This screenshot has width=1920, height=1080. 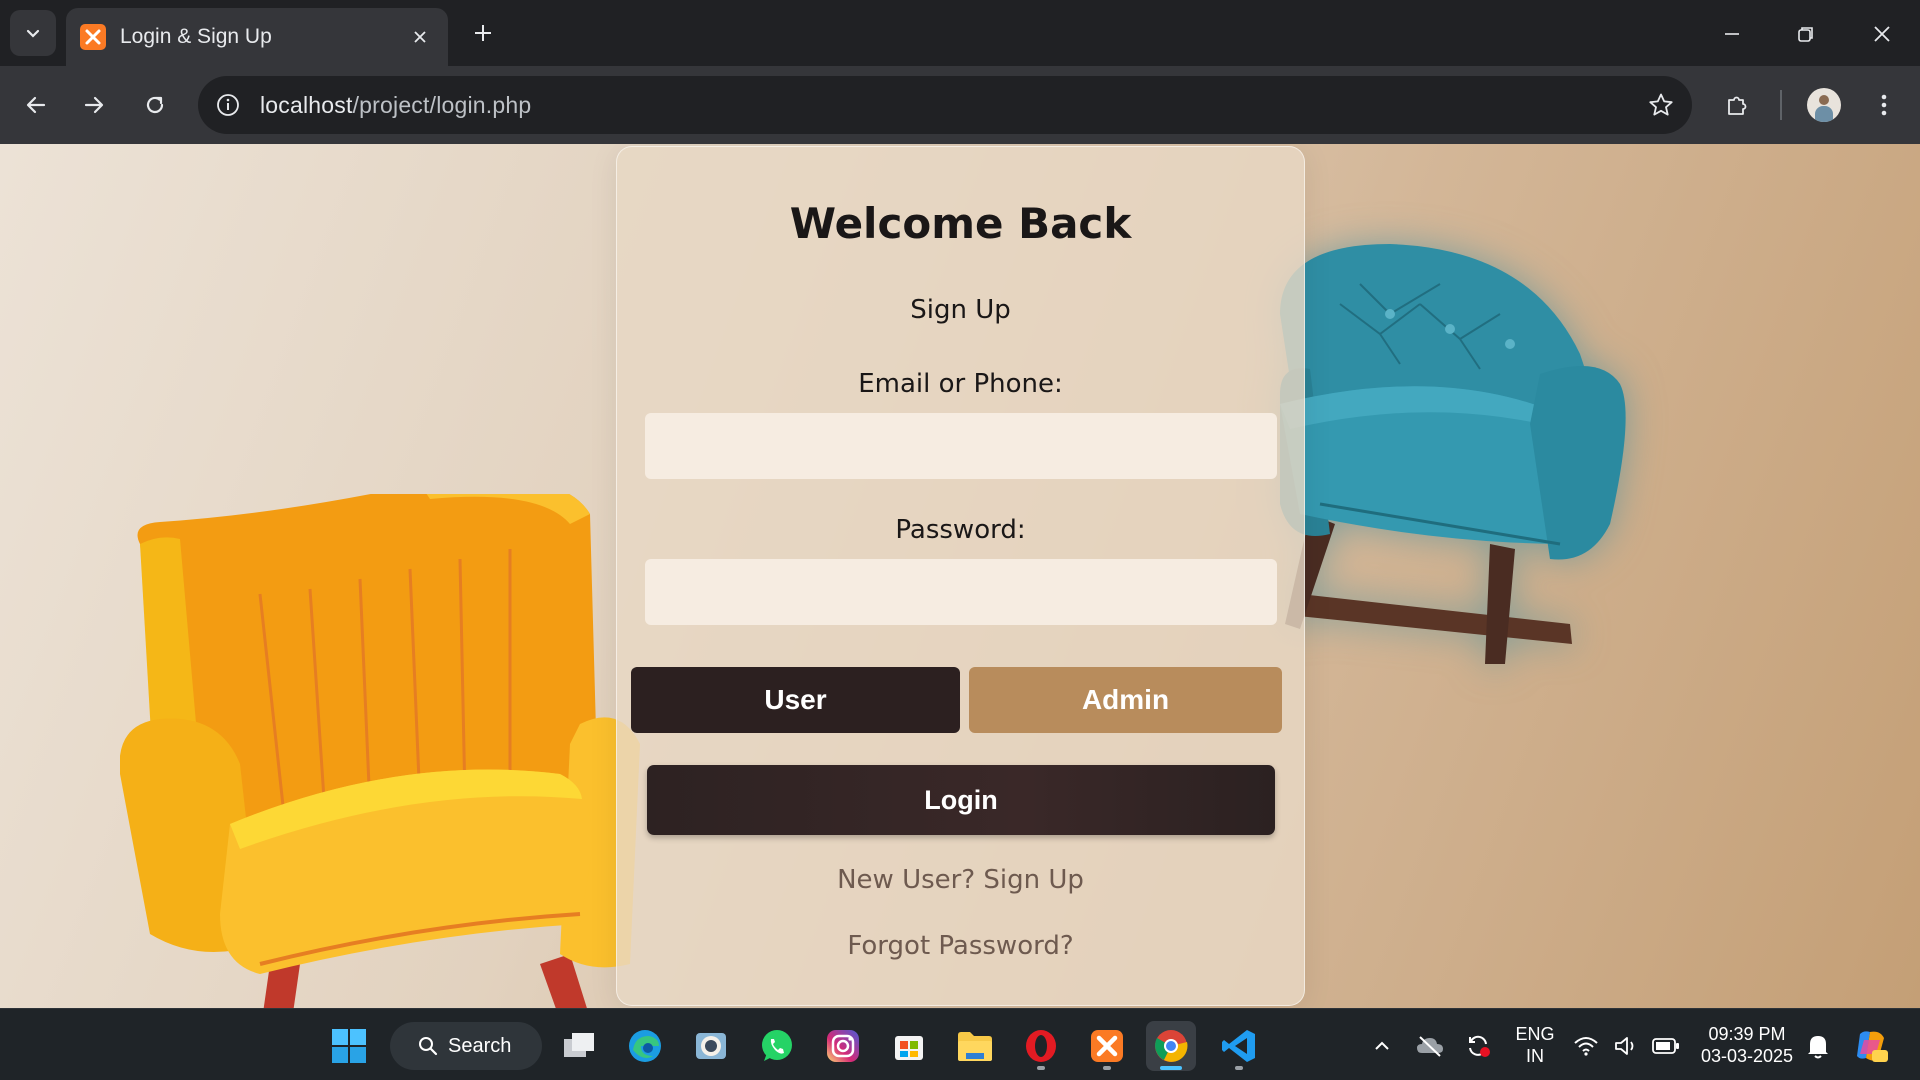 What do you see at coordinates (1732, 34) in the screenshot?
I see `minimize-button` at bounding box center [1732, 34].